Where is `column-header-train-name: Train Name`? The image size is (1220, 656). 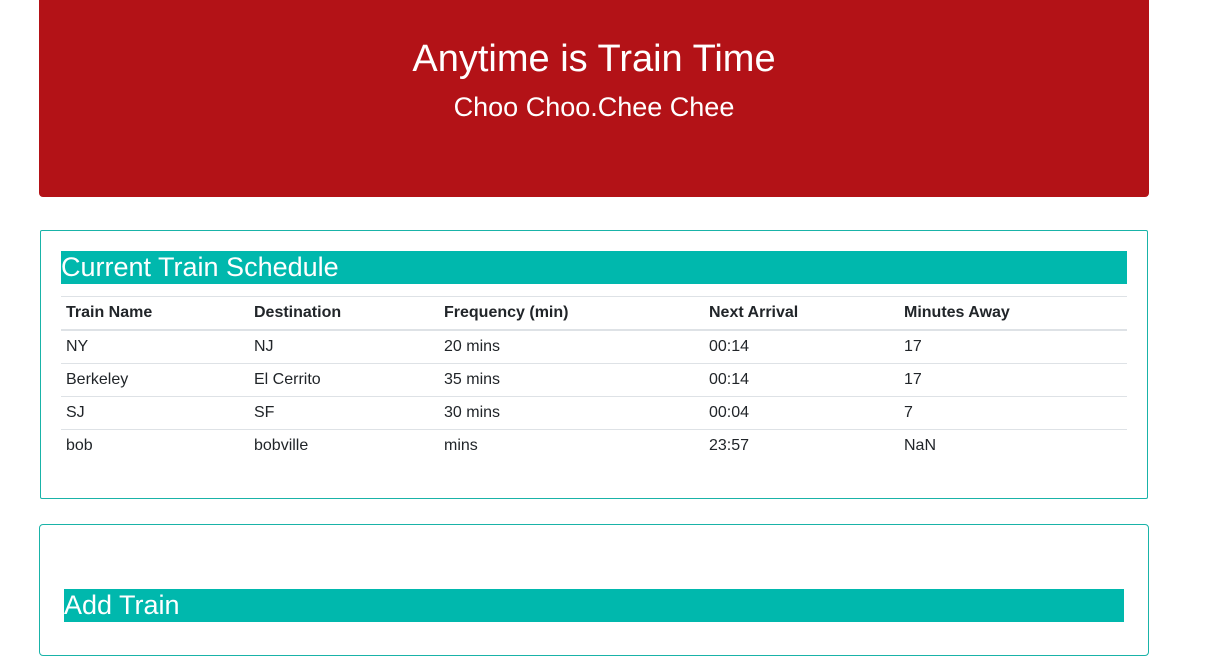 column-header-train-name: Train Name is located at coordinates (155, 313).